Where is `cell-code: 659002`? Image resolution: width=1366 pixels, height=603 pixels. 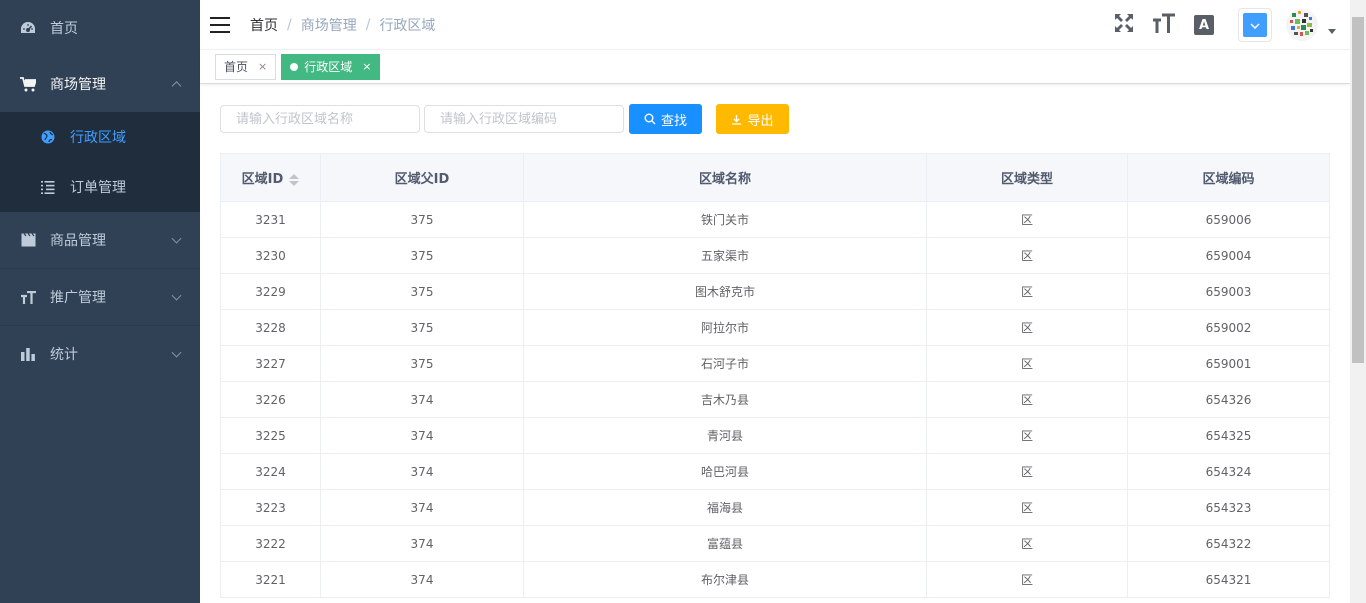 cell-code: 659002 is located at coordinates (1228, 327).